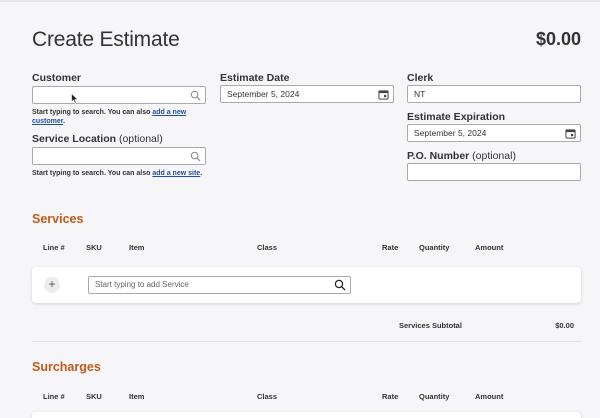 This screenshot has width=600, height=418. What do you see at coordinates (450, 133) in the screenshot?
I see `estimate-expiration-value: September 5, 2024` at bounding box center [450, 133].